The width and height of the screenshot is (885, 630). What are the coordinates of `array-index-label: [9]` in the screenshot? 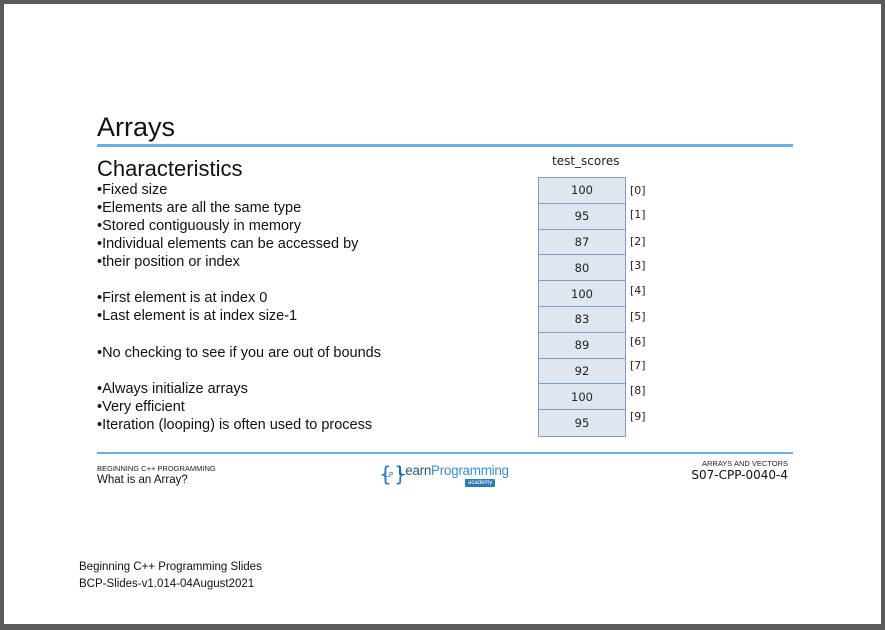 It's located at (638, 416).